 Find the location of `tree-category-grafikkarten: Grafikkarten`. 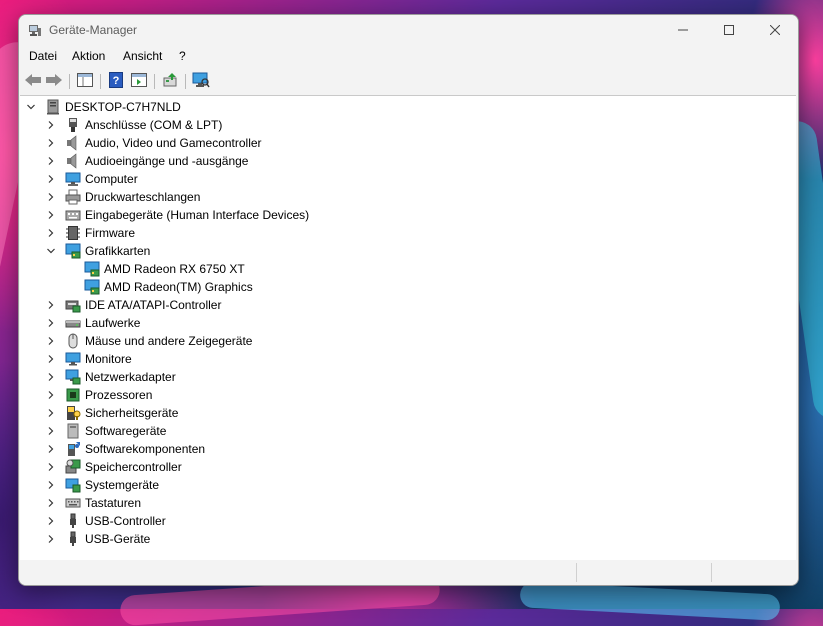

tree-category-grafikkarten: Grafikkarten is located at coordinates (98, 251).